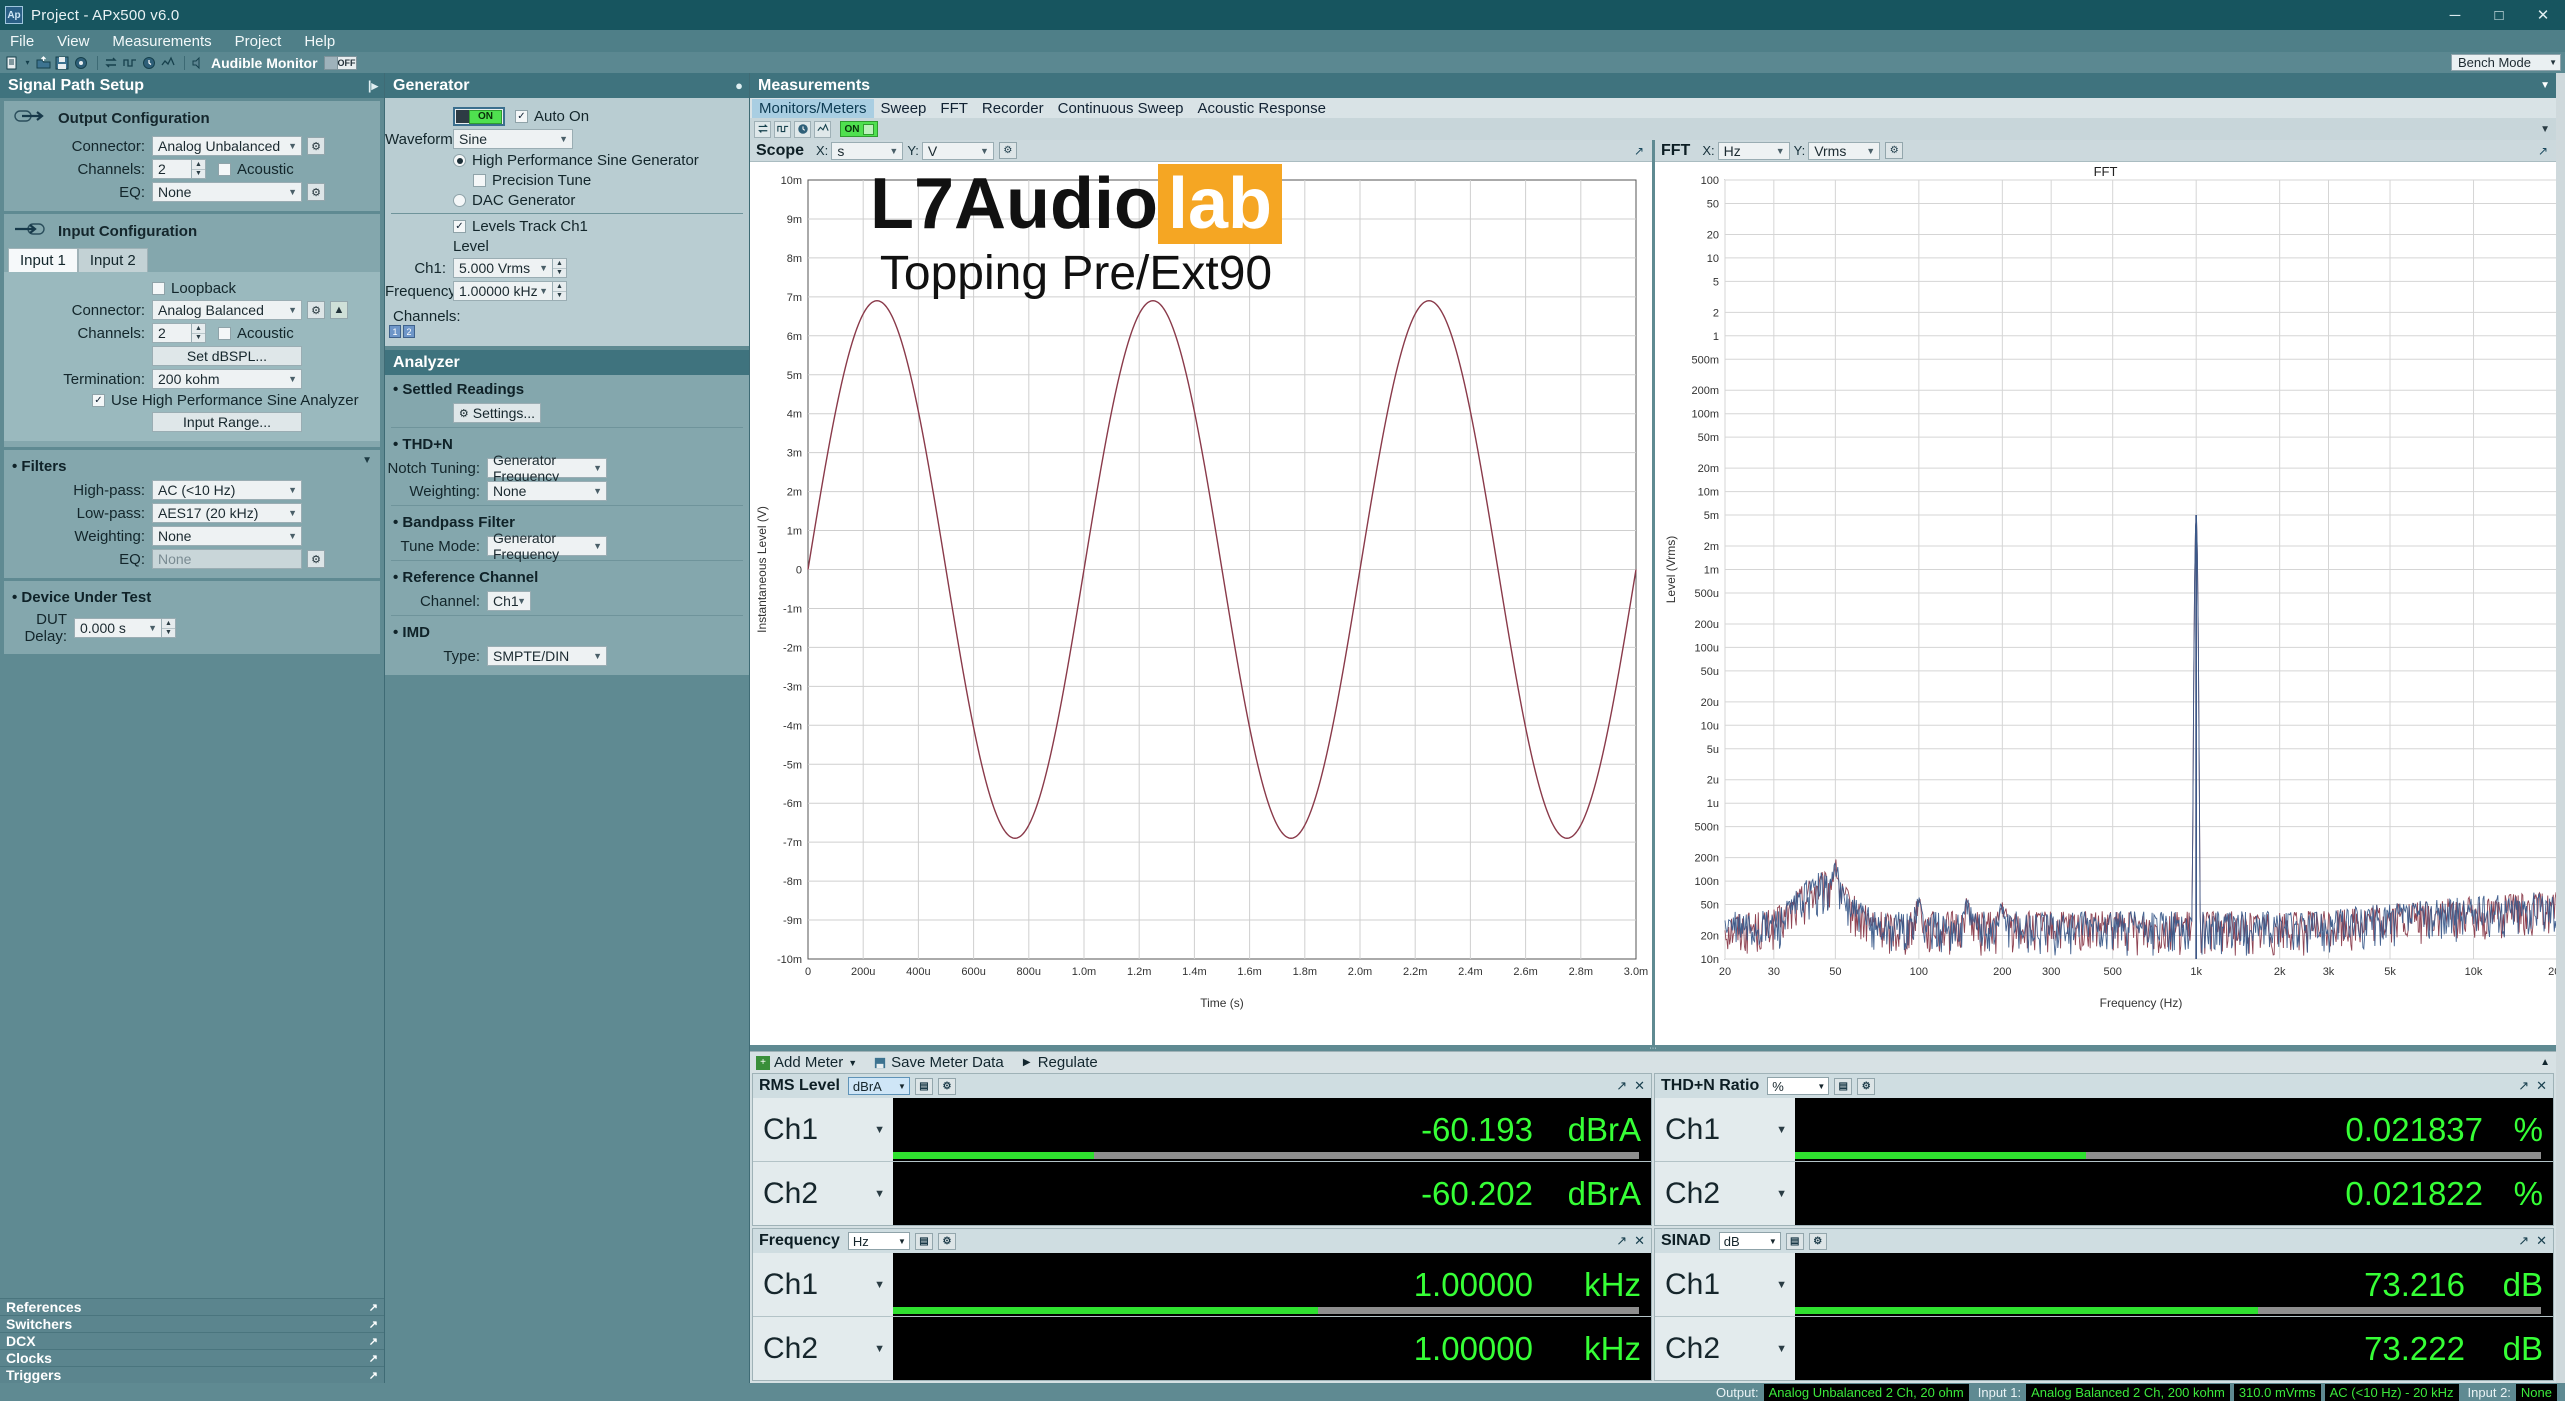 The width and height of the screenshot is (2565, 1401). I want to click on tab-input-1: Input 1, so click(43, 260).